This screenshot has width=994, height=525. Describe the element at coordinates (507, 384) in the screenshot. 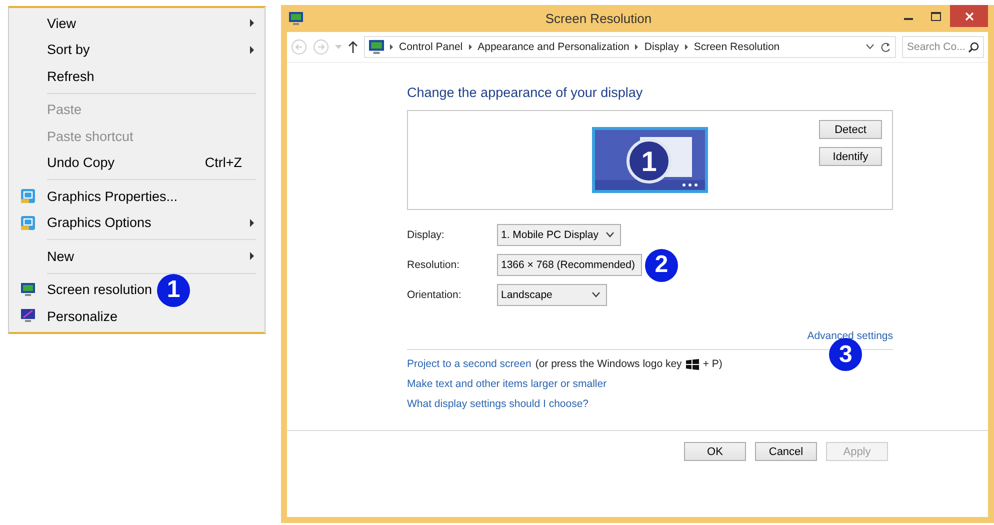

I see `help-link: Make text and other items larger or smaller` at that location.